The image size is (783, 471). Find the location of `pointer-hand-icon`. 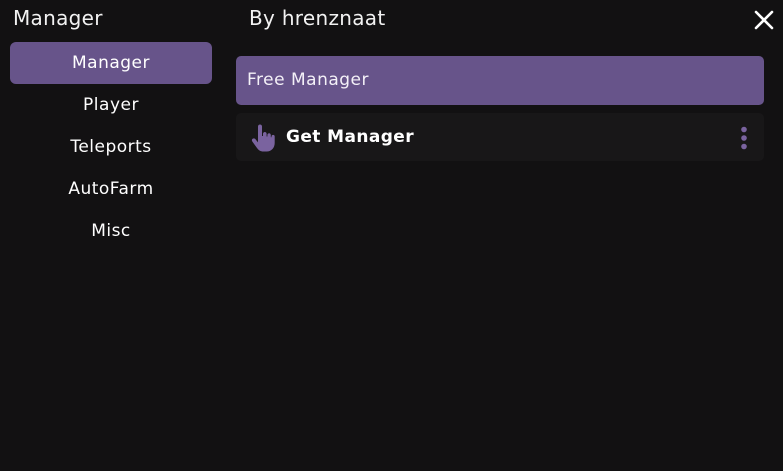

pointer-hand-icon is located at coordinates (263, 138).